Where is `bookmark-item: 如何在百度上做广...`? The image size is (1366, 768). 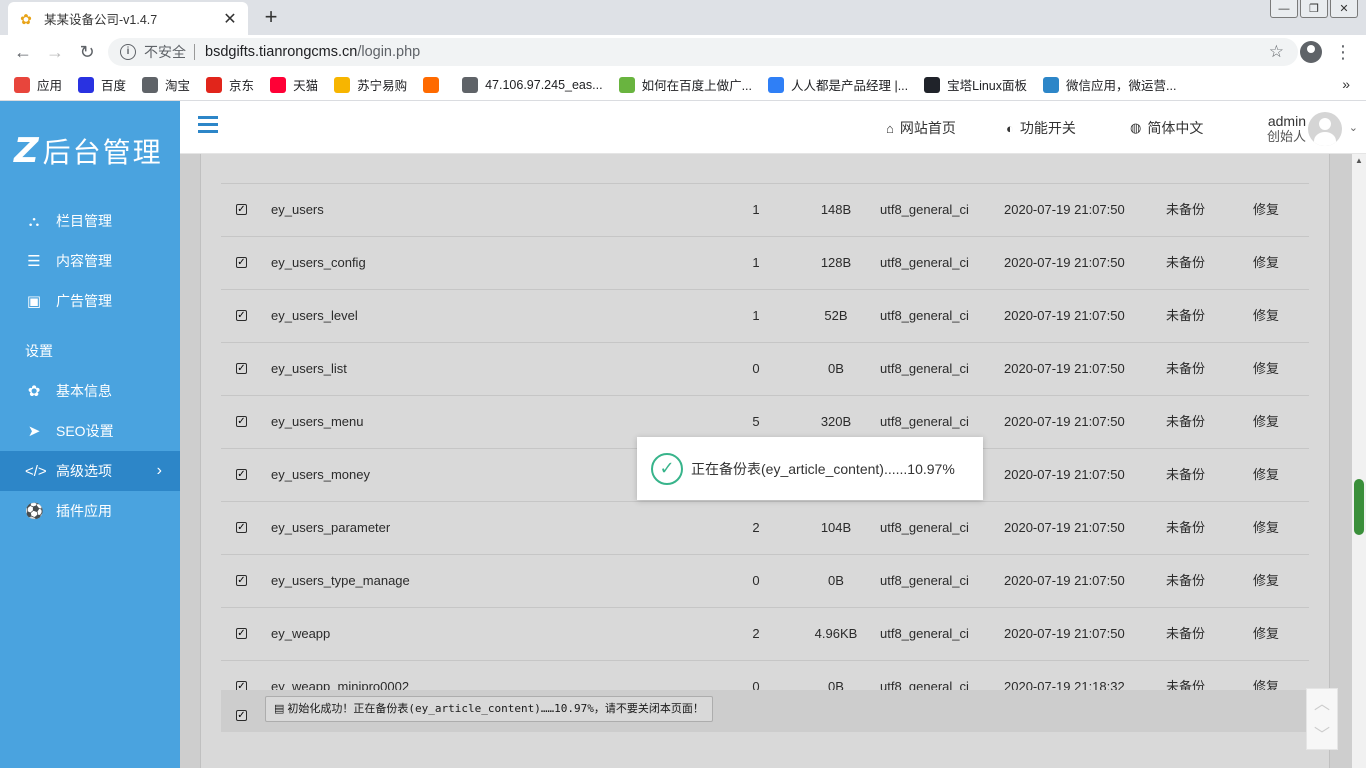
bookmark-item: 如何在百度上做广... is located at coordinates (685, 84).